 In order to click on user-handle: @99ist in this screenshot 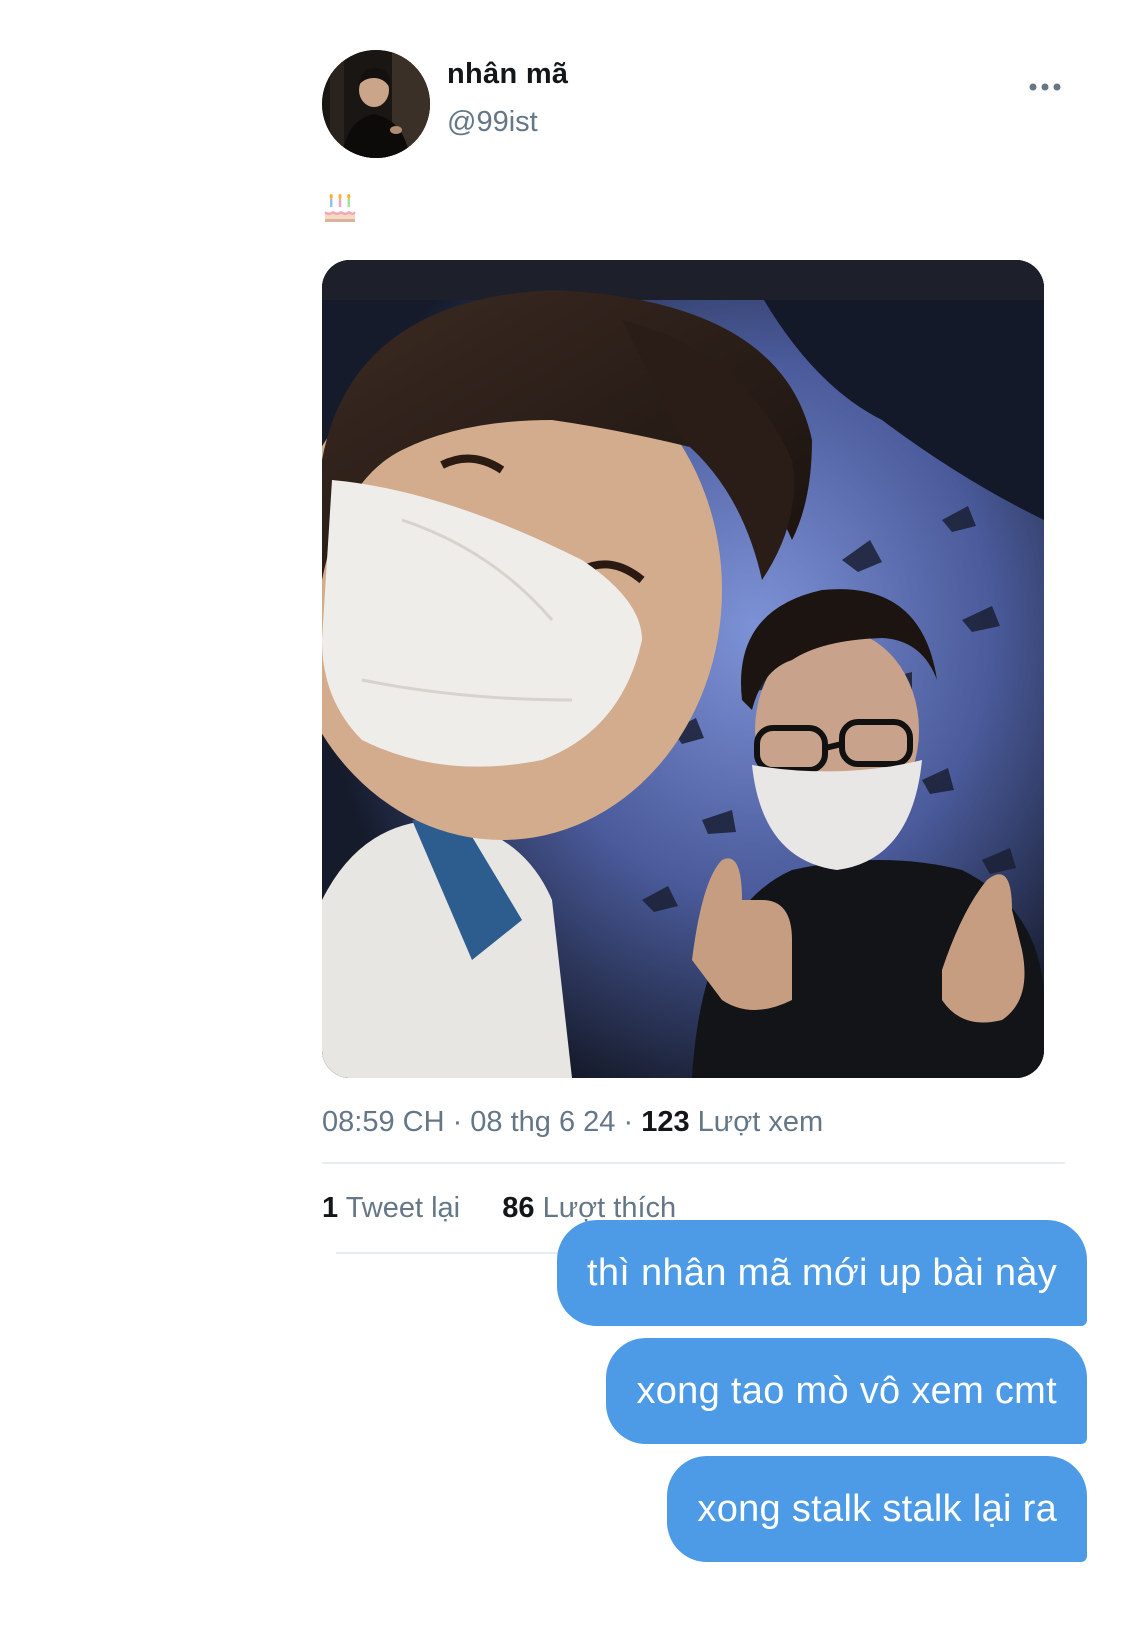, I will do `click(492, 122)`.